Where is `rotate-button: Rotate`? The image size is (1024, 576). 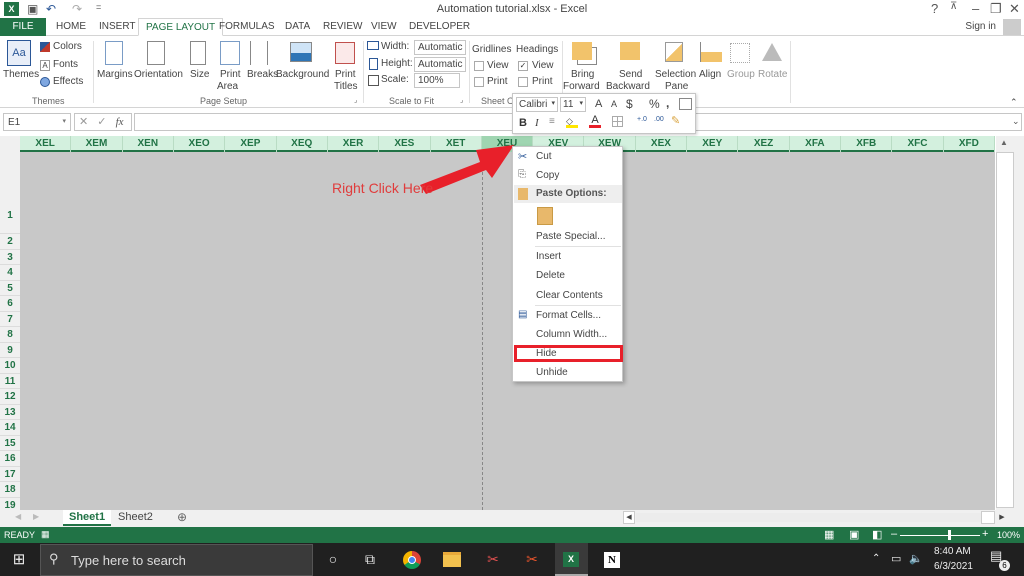
rotate-button: Rotate is located at coordinates (772, 74).